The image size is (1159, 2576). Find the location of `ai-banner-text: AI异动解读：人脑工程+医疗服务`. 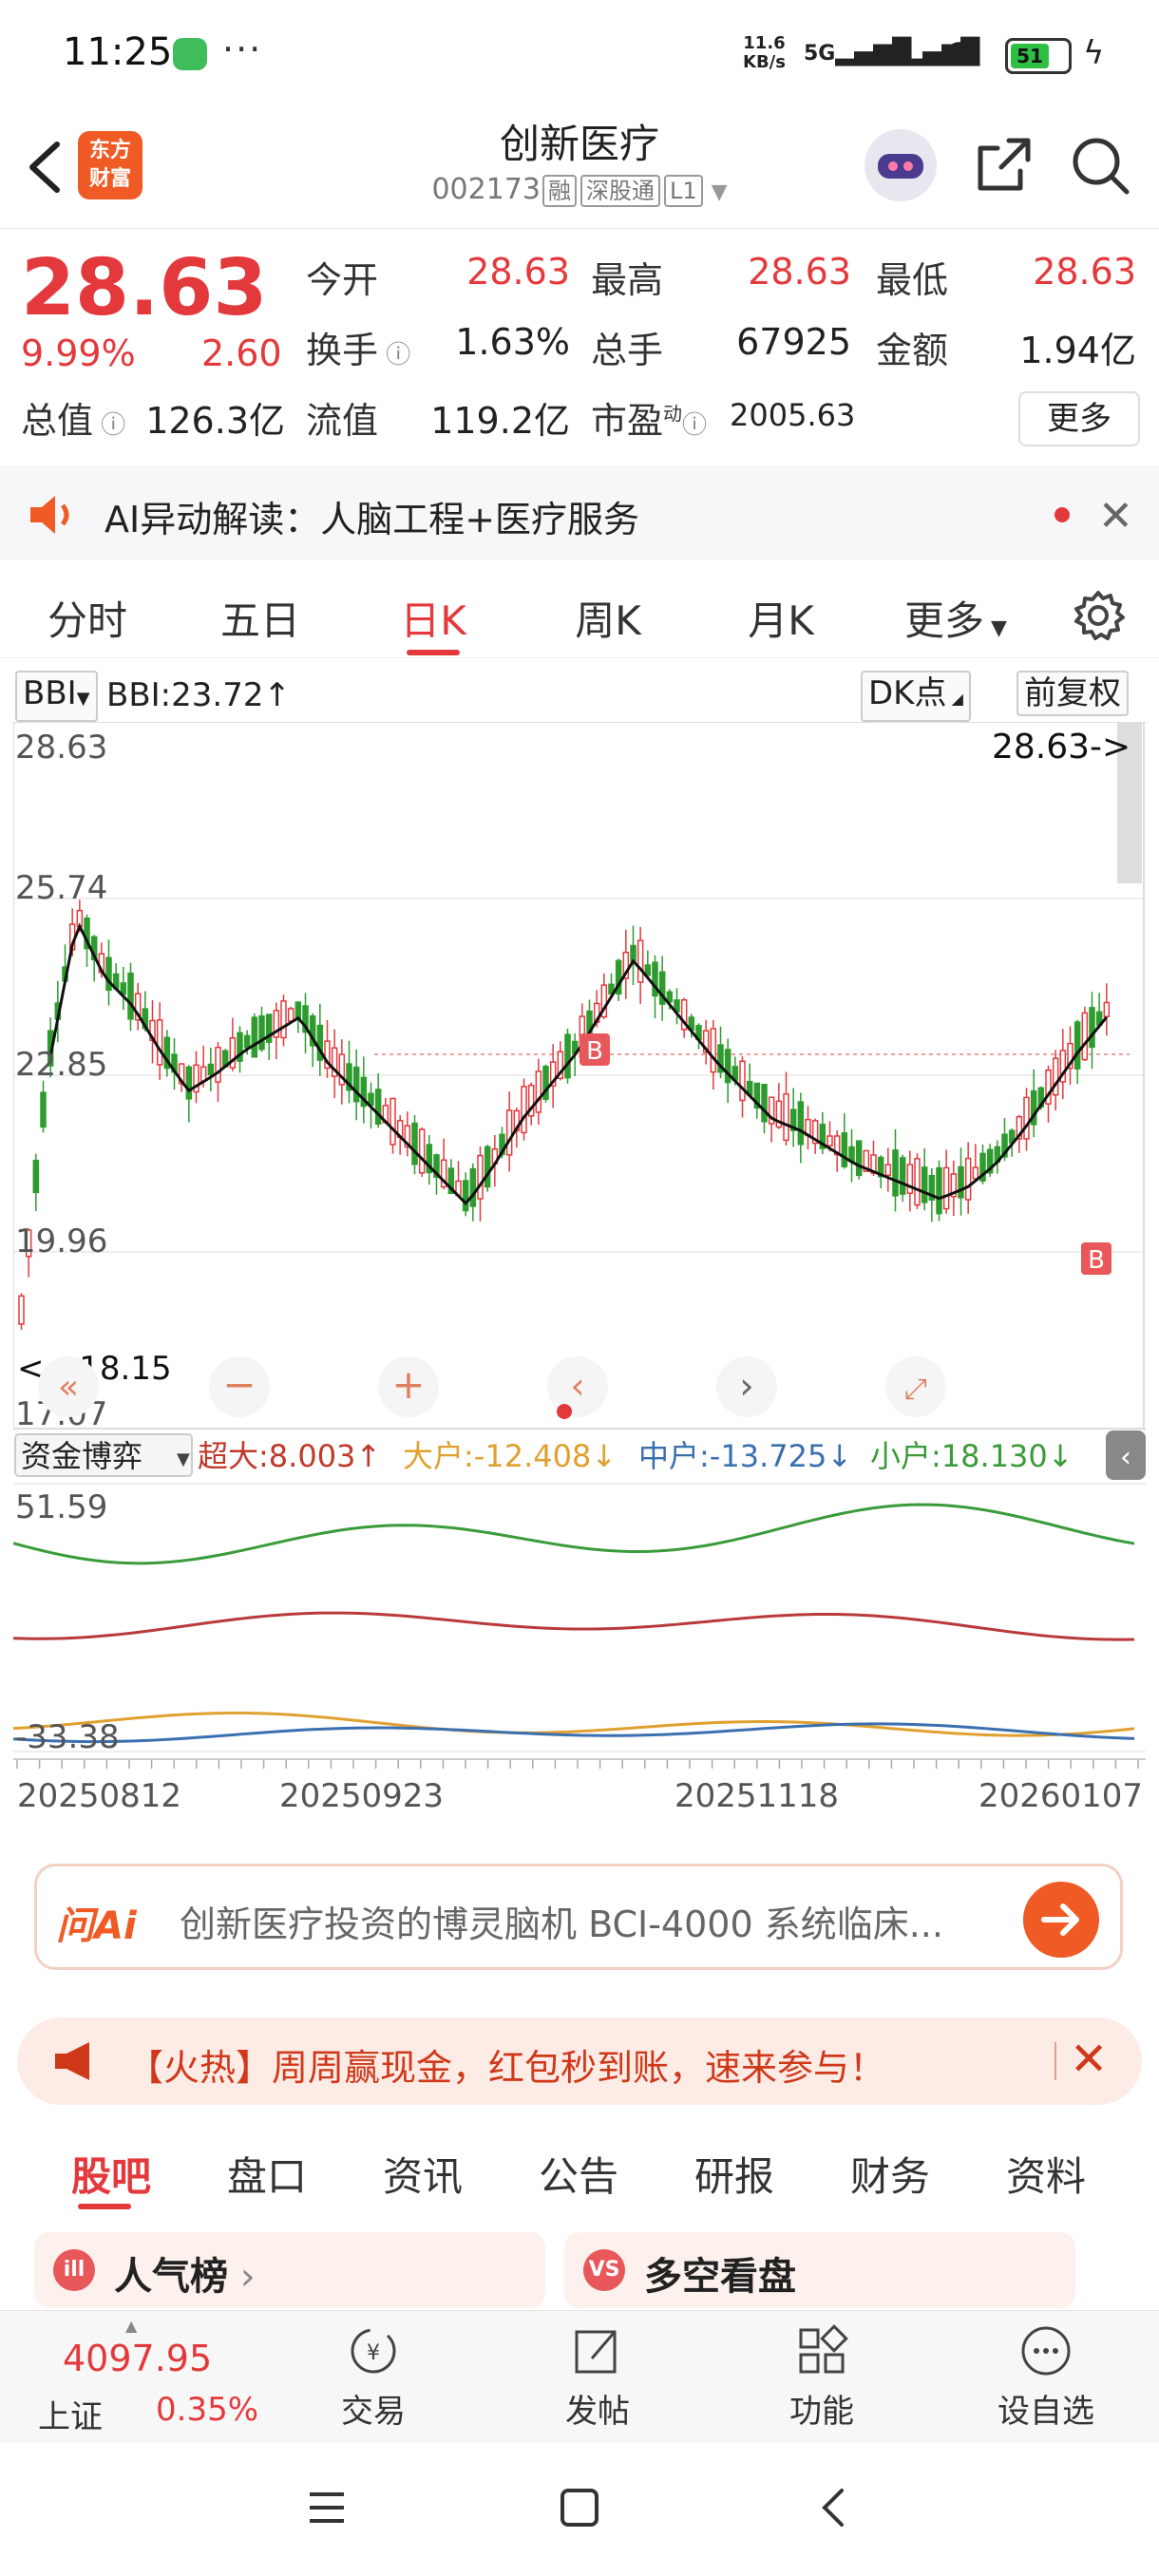

ai-banner-text: AI异动解读：人脑工程+医疗服务 is located at coordinates (372, 519).